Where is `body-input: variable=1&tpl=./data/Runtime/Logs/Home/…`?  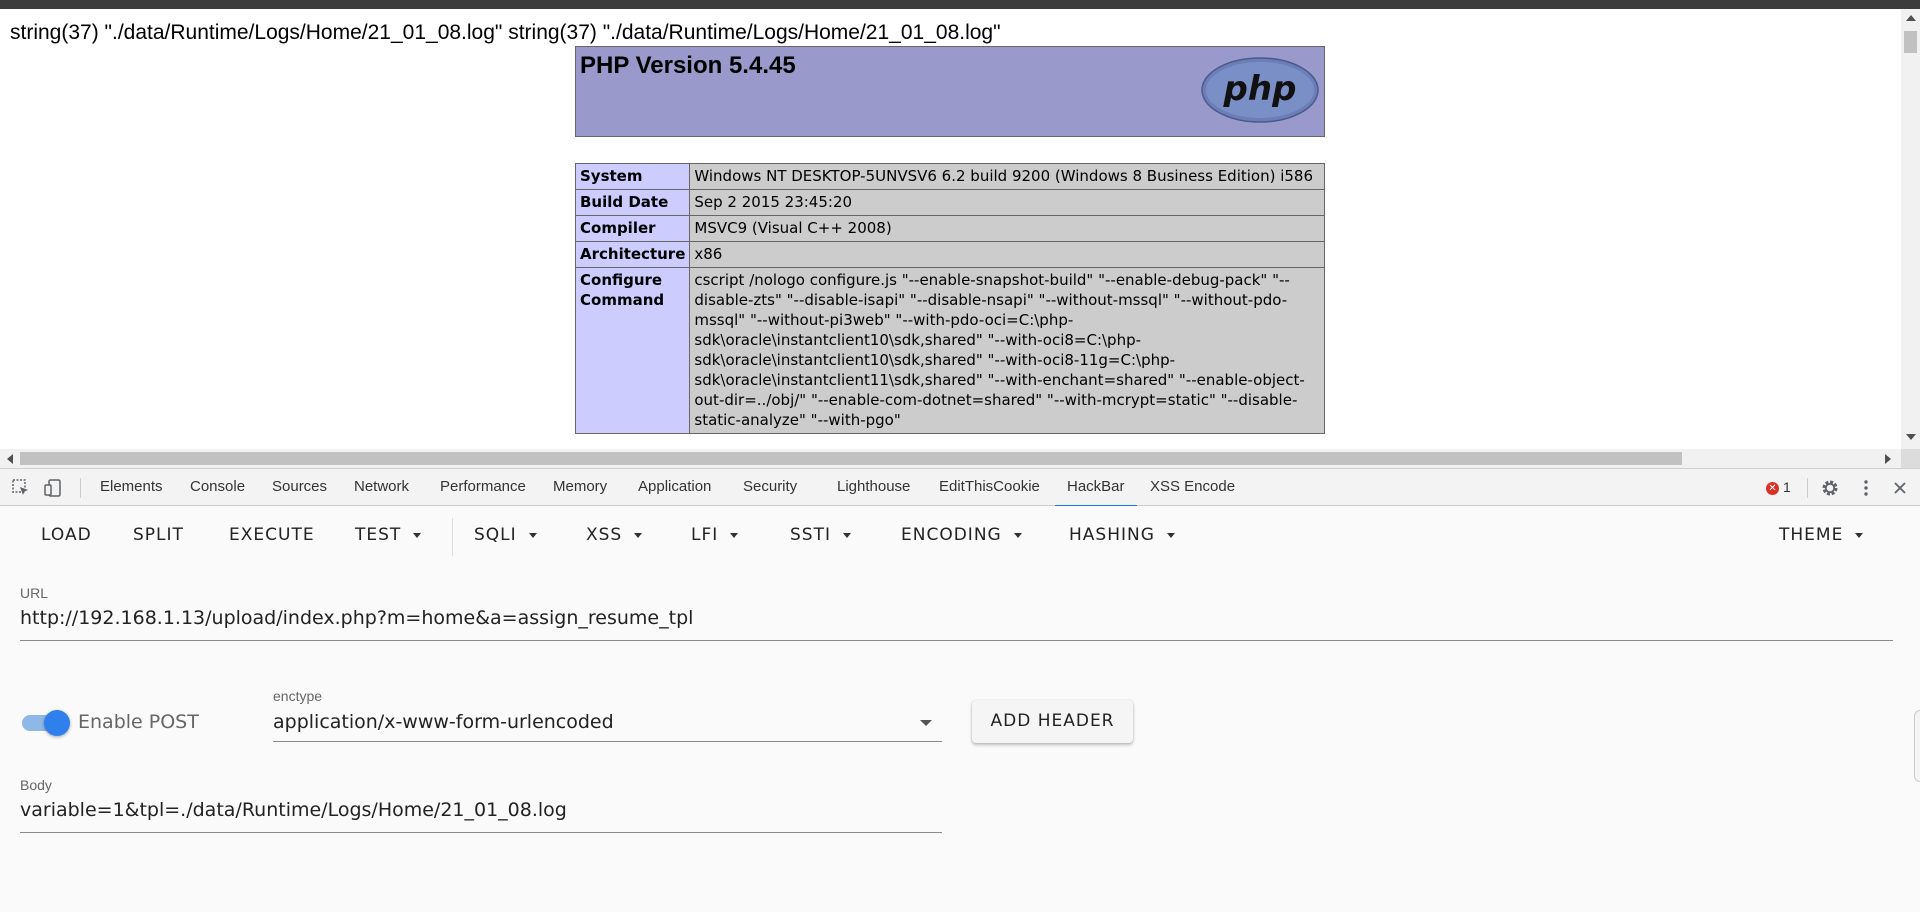
body-input: variable=1&tpl=./data/Runtime/Logs/Home/… is located at coordinates (293, 810).